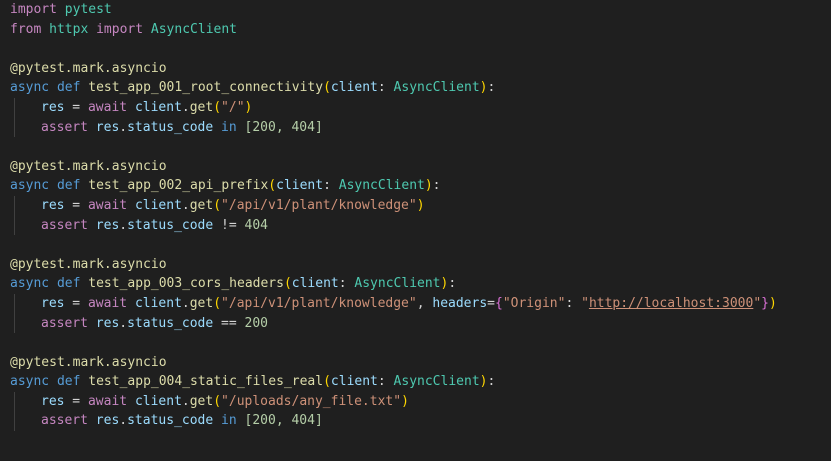  Describe the element at coordinates (193, 29) in the screenshot. I see `class-name: AsyncClient` at that location.